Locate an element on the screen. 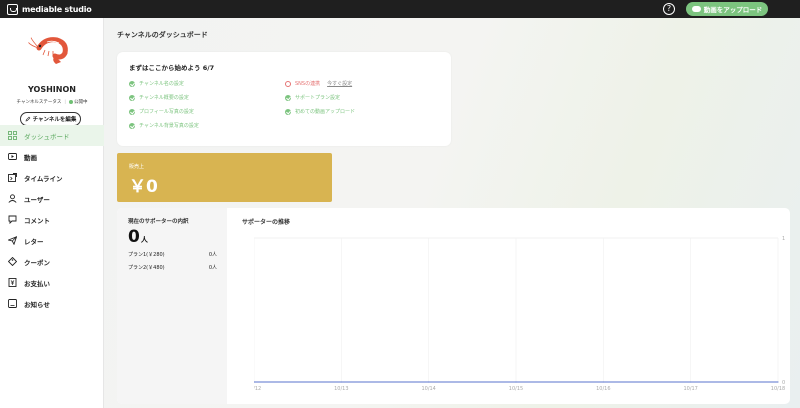  coupon-icon is located at coordinates (12, 261).